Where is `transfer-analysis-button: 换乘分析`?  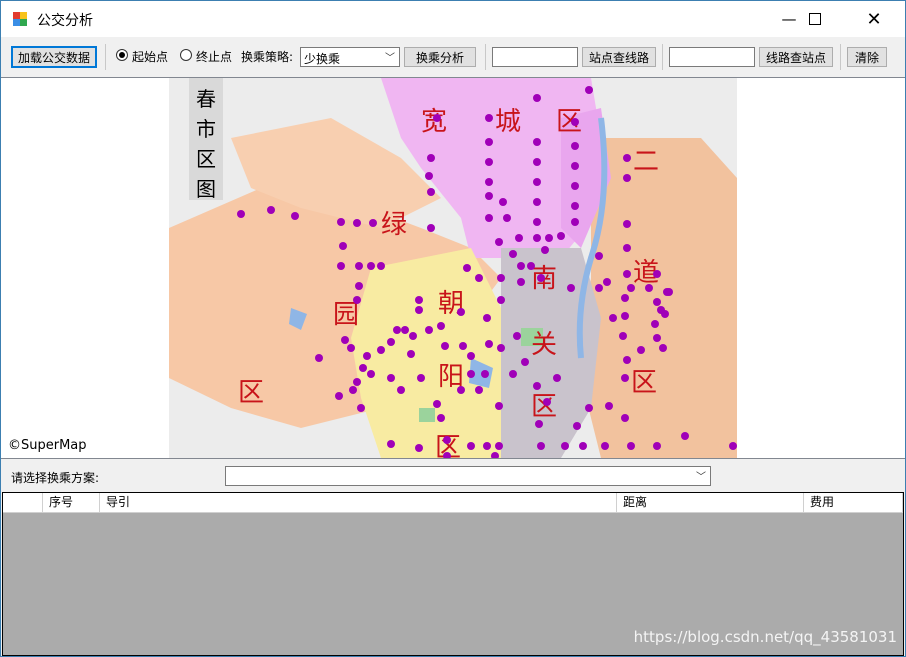
transfer-analysis-button: 换乘分析 is located at coordinates (440, 57).